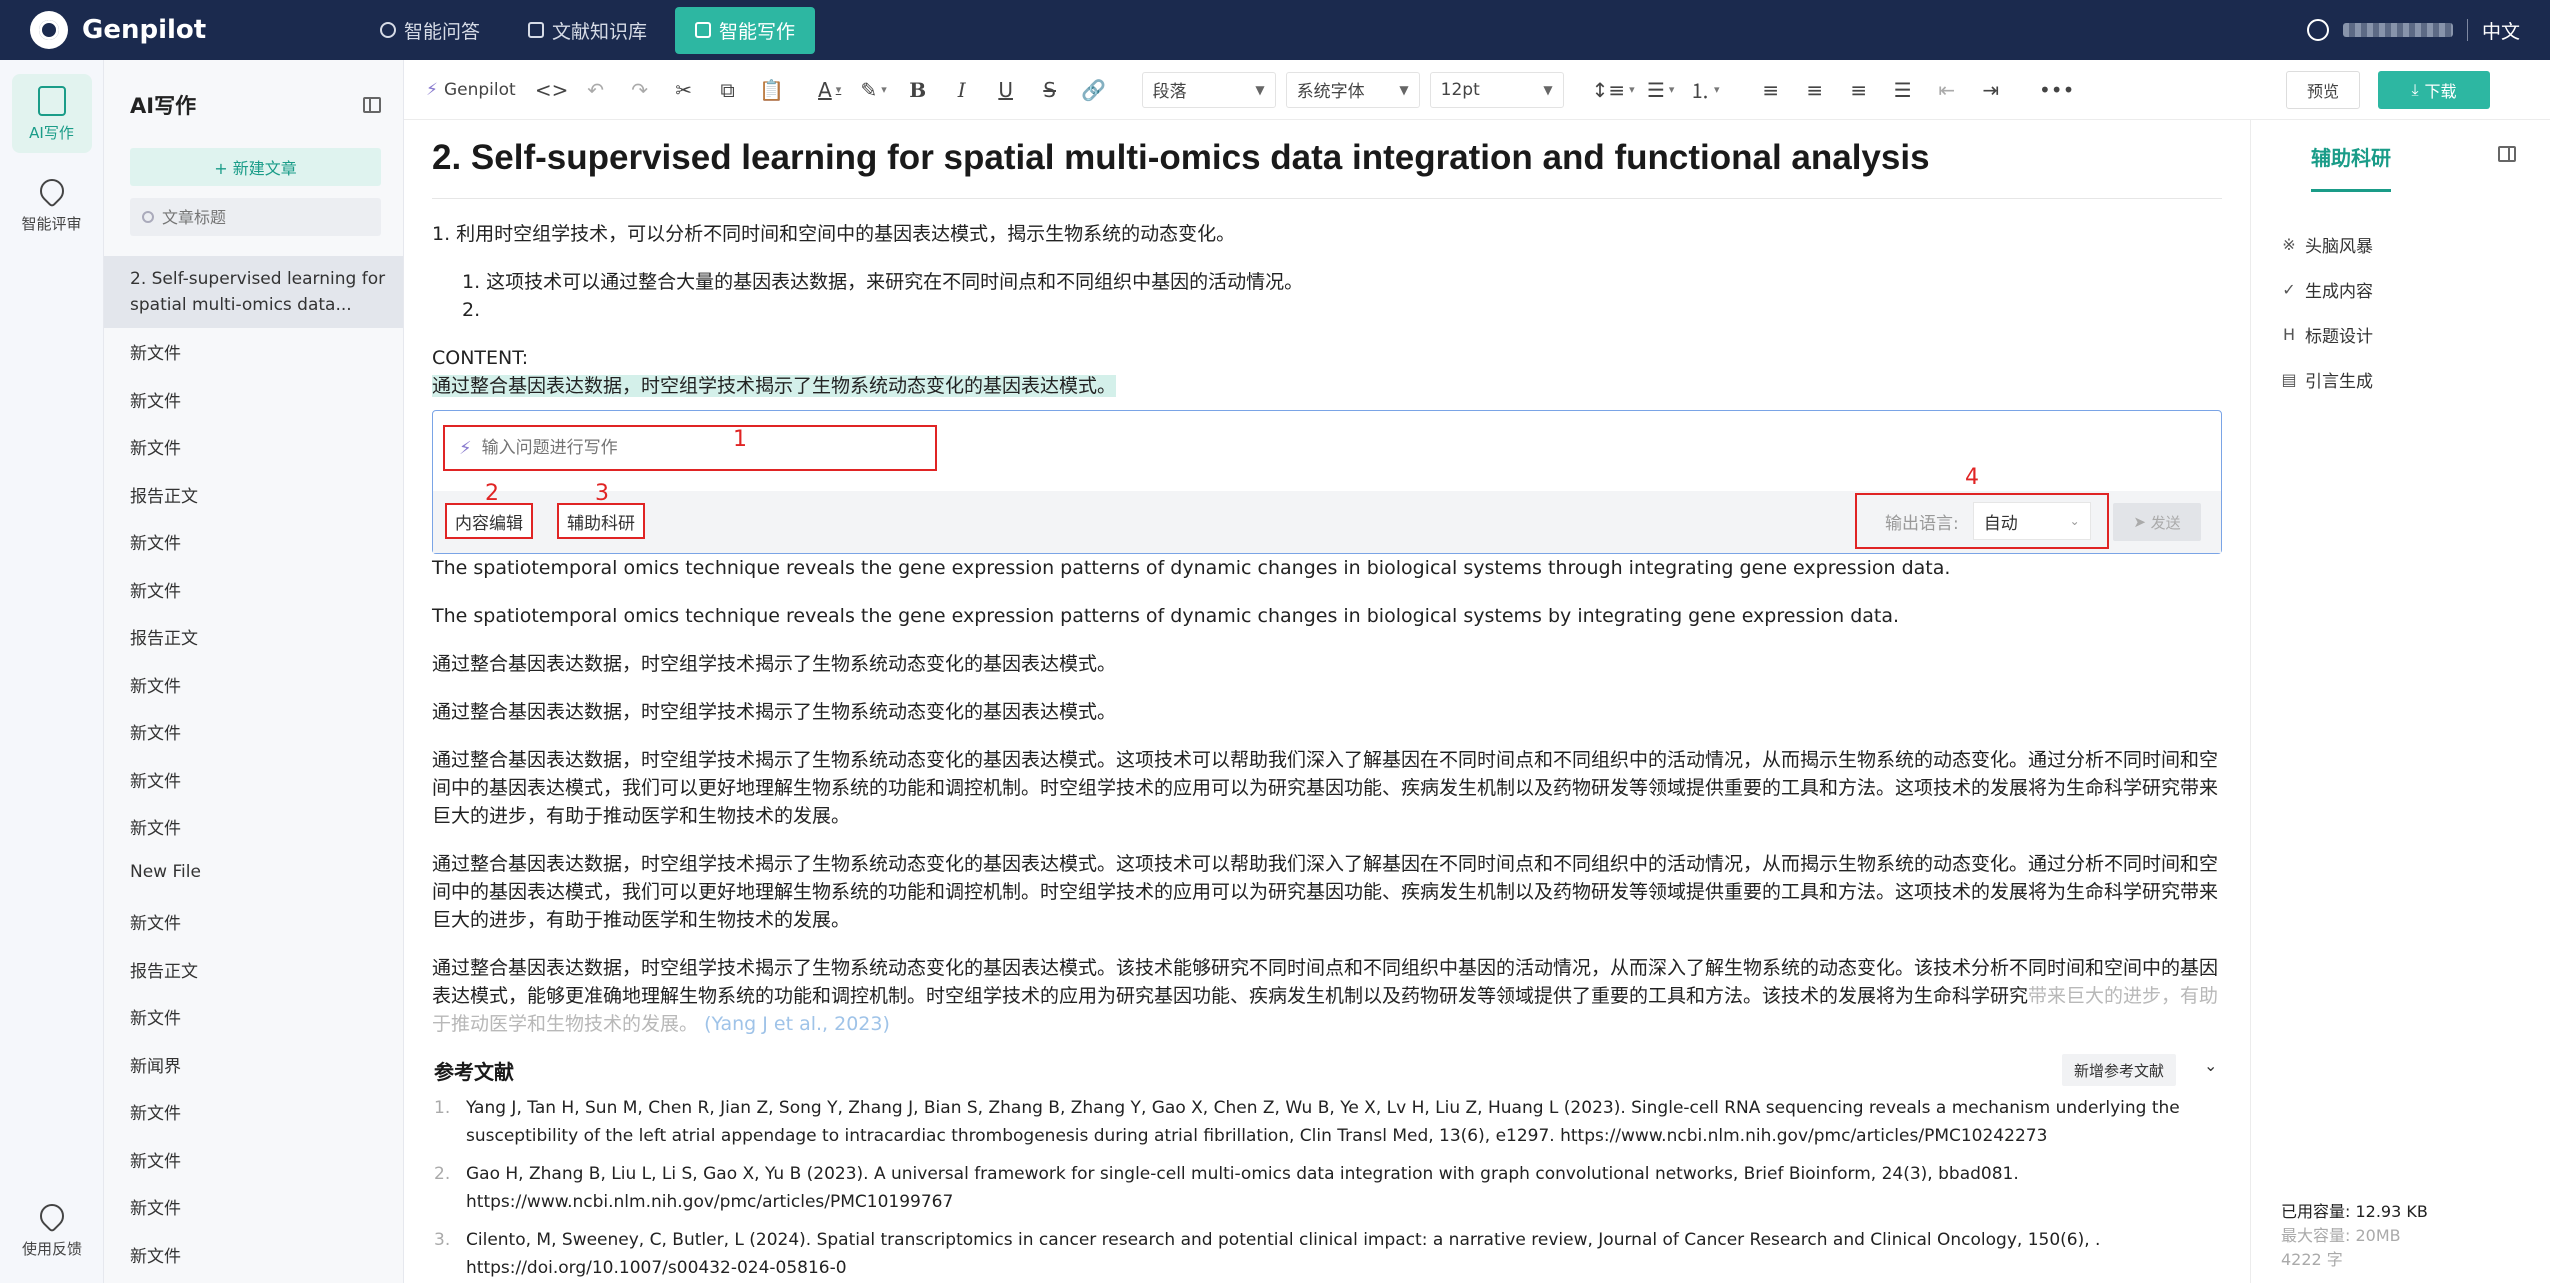 The image size is (2550, 1283). What do you see at coordinates (772, 90) in the screenshot?
I see `paste-icon: 📋` at bounding box center [772, 90].